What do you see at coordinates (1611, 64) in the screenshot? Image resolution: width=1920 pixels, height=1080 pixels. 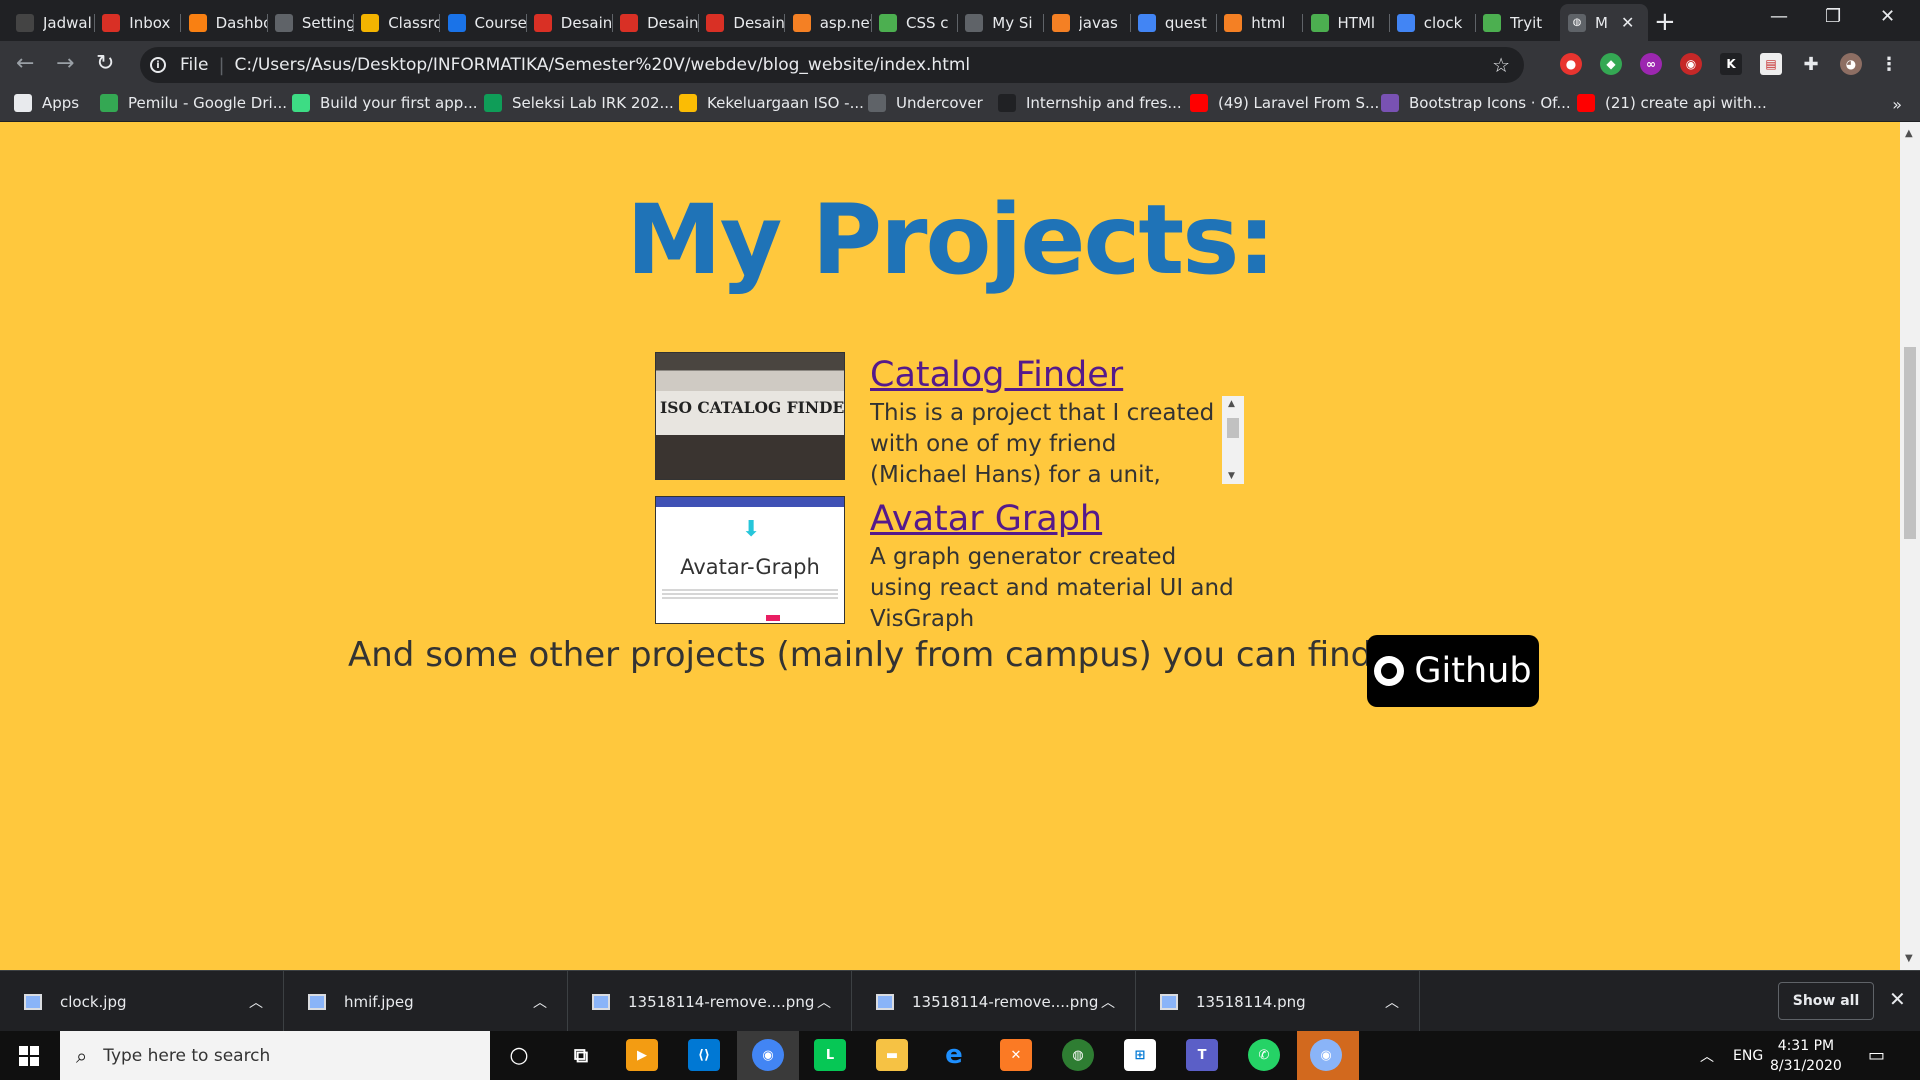 I see `extension-icon: ◆` at bounding box center [1611, 64].